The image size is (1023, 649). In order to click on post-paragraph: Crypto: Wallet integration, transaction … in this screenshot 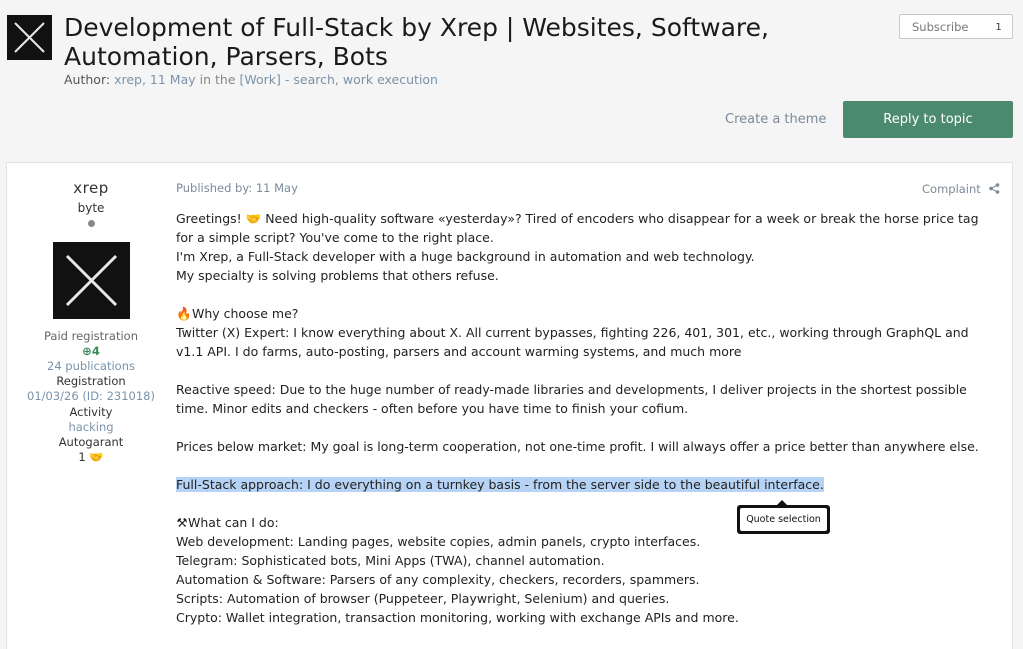, I will do `click(457, 617)`.